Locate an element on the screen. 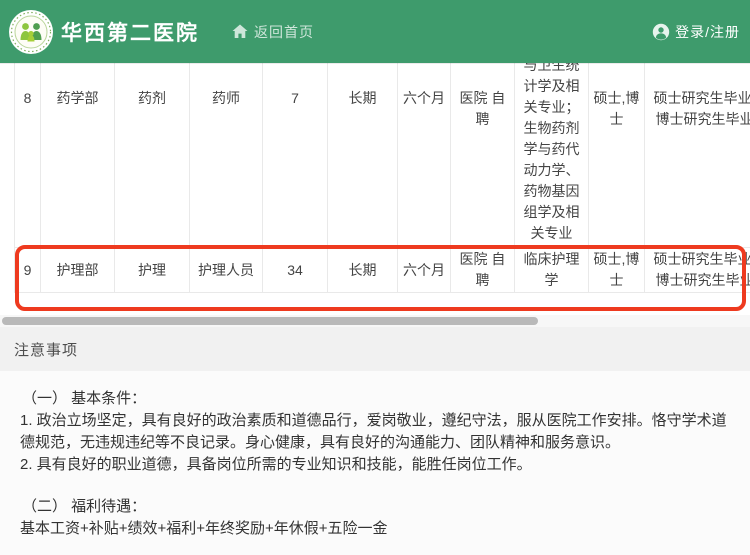  notice-section-header: 注意事项 is located at coordinates (375, 349).